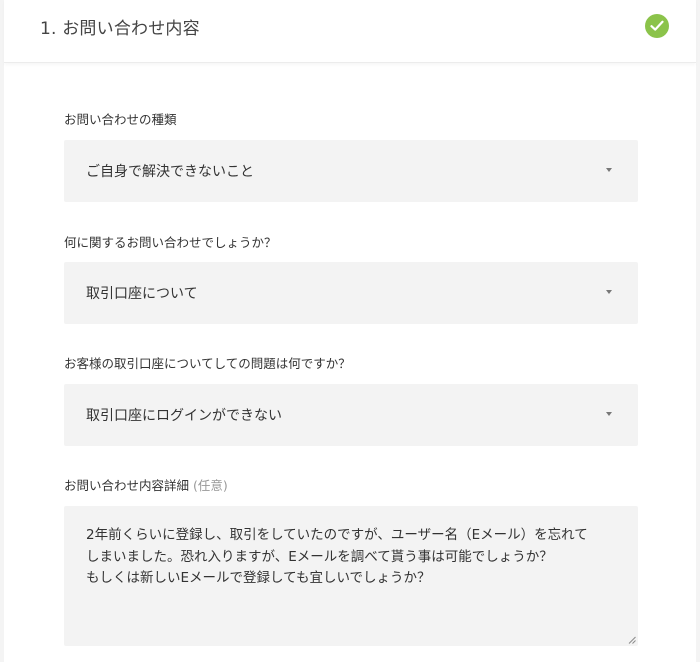 Image resolution: width=700 pixels, height=662 pixels. What do you see at coordinates (170, 172) in the screenshot?
I see `inquiry-type-value: ご自身で解決できないこと` at bounding box center [170, 172].